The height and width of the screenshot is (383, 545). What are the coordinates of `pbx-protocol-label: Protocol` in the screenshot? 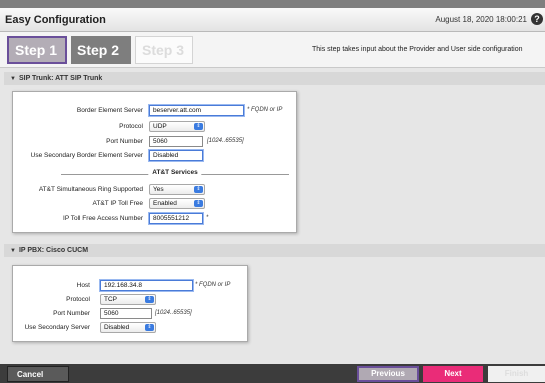 It's located at (78, 299).